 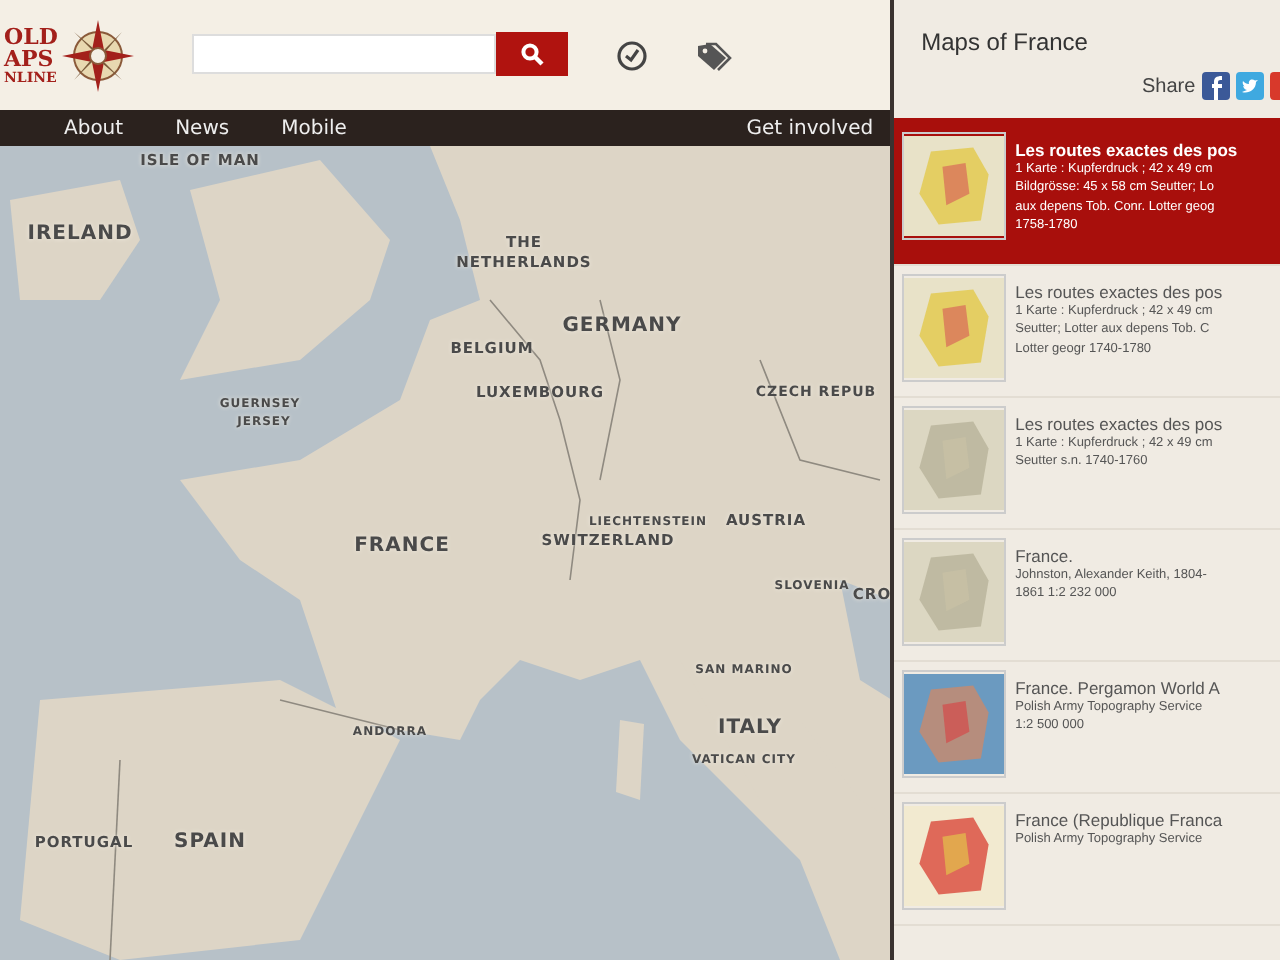 What do you see at coordinates (750, 728) in the screenshot?
I see `place-label: ITALY` at bounding box center [750, 728].